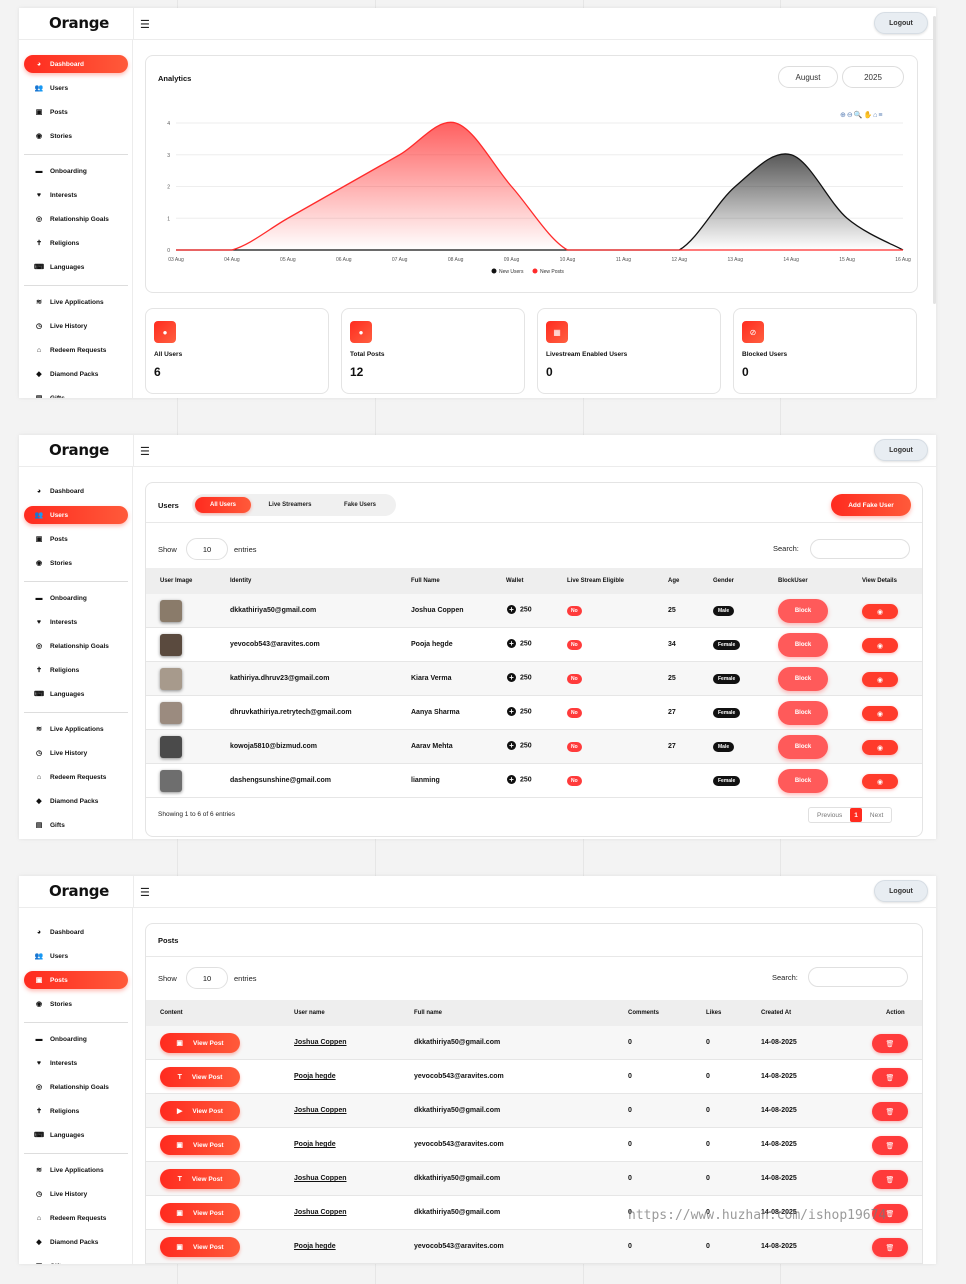 The width and height of the screenshot is (966, 1284). Describe the element at coordinates (876, 815) in the screenshot. I see `next-page-button: Next` at that location.